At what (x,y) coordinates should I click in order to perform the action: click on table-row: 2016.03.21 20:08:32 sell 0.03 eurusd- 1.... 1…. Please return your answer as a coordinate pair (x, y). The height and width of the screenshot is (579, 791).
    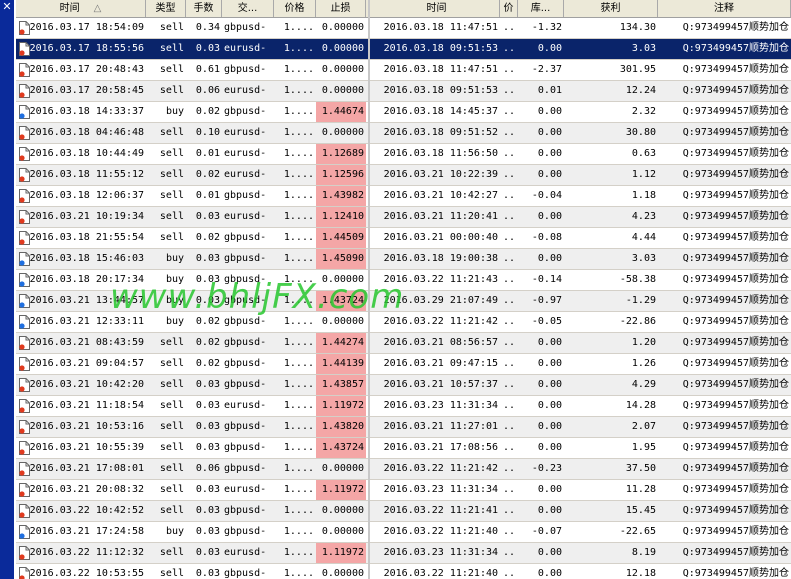
    Looking at the image, I should click on (403, 490).